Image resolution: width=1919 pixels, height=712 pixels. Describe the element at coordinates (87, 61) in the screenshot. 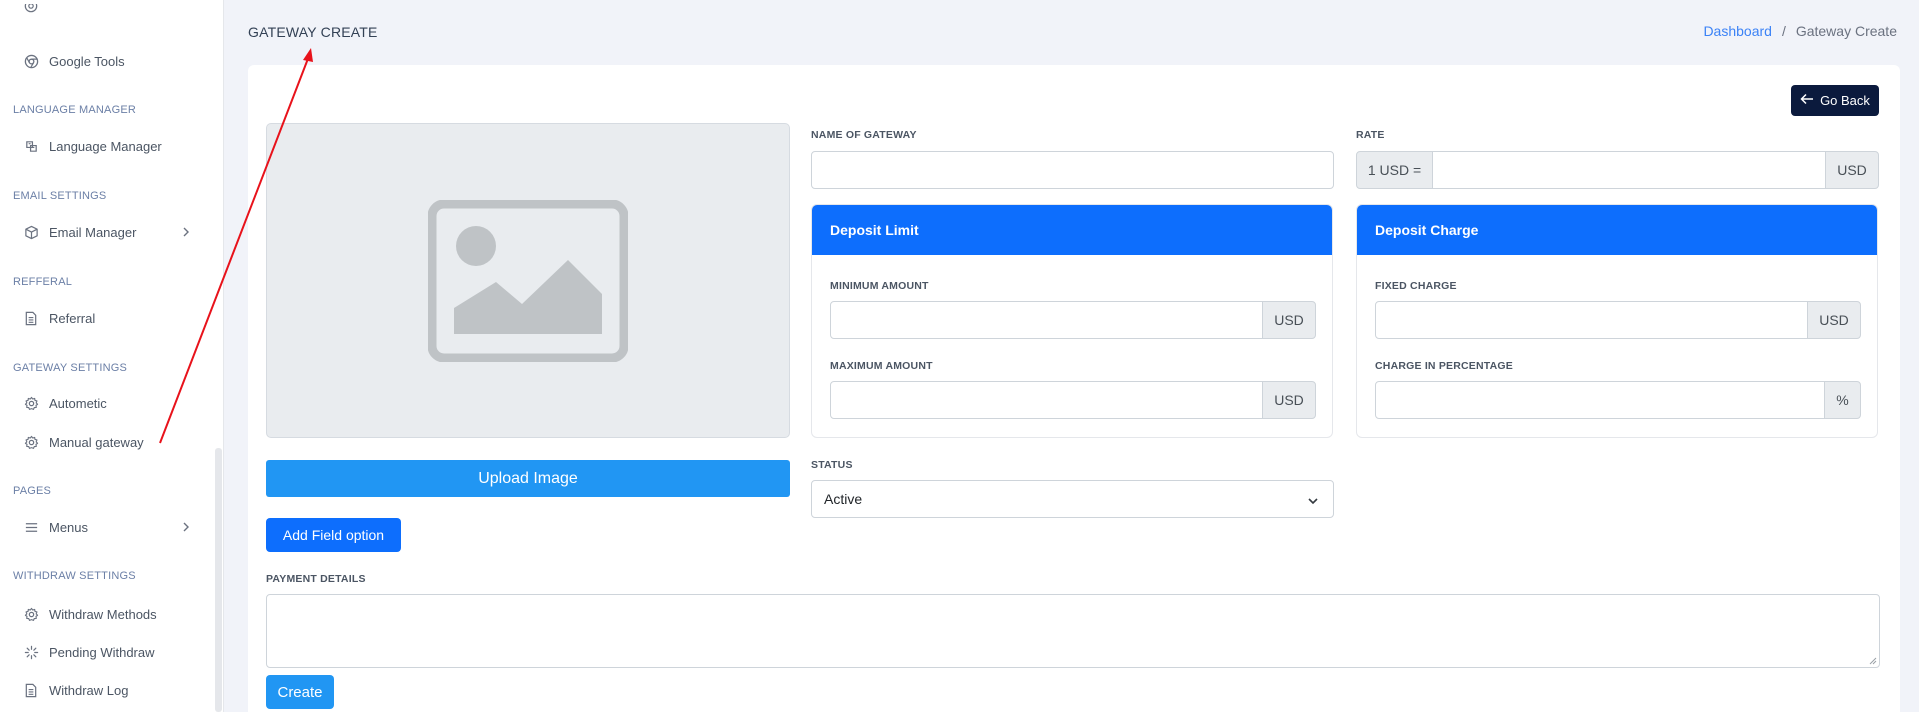

I see `sidebar-item-label: Google Tools` at that location.